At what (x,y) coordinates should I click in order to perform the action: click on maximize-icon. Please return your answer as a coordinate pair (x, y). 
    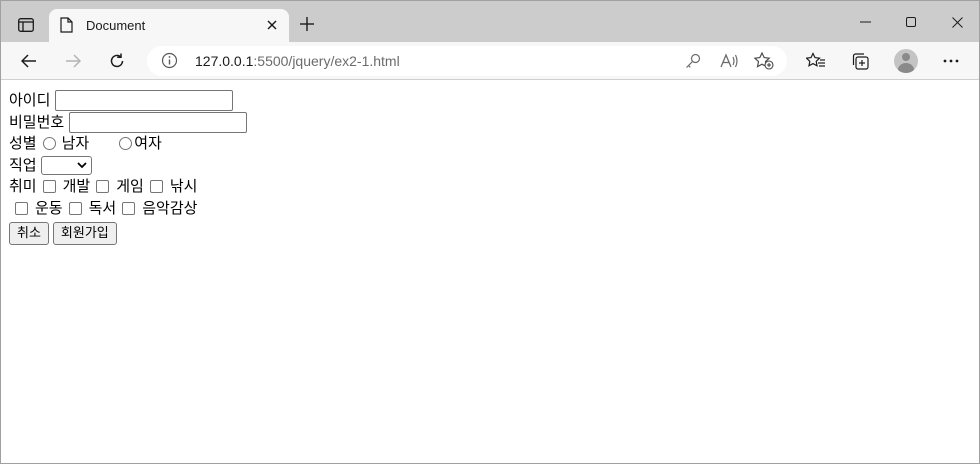
    Looking at the image, I should click on (911, 22).